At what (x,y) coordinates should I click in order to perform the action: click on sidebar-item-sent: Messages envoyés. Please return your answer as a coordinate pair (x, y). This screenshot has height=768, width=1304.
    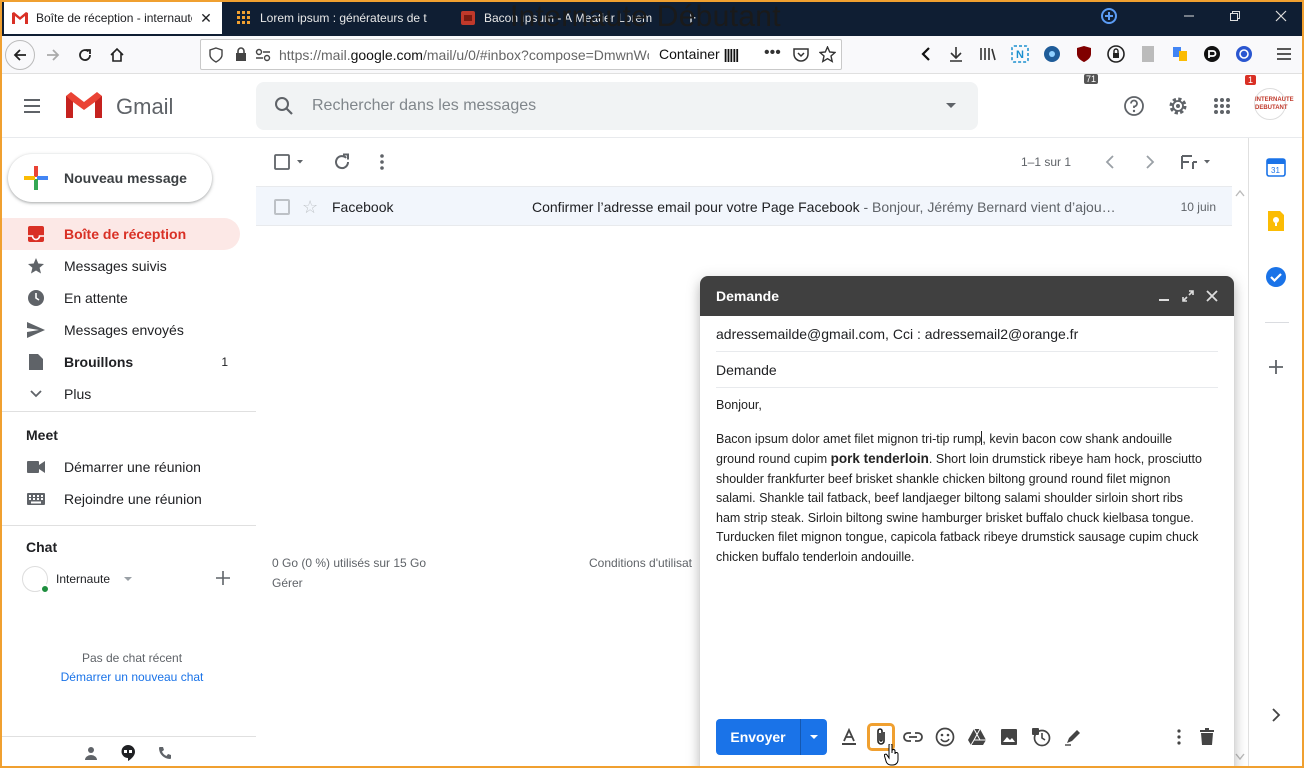
    Looking at the image, I should click on (120, 330).